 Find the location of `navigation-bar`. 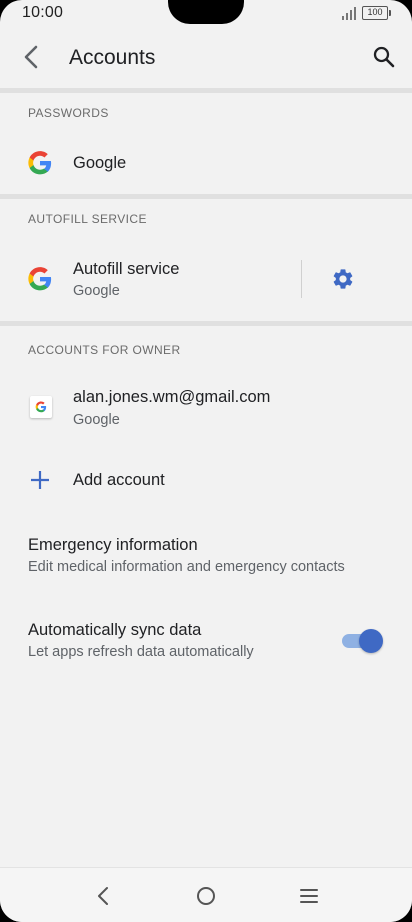

navigation-bar is located at coordinates (206, 894).